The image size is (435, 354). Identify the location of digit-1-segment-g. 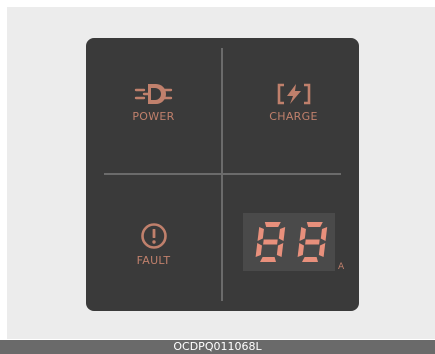
(312, 242).